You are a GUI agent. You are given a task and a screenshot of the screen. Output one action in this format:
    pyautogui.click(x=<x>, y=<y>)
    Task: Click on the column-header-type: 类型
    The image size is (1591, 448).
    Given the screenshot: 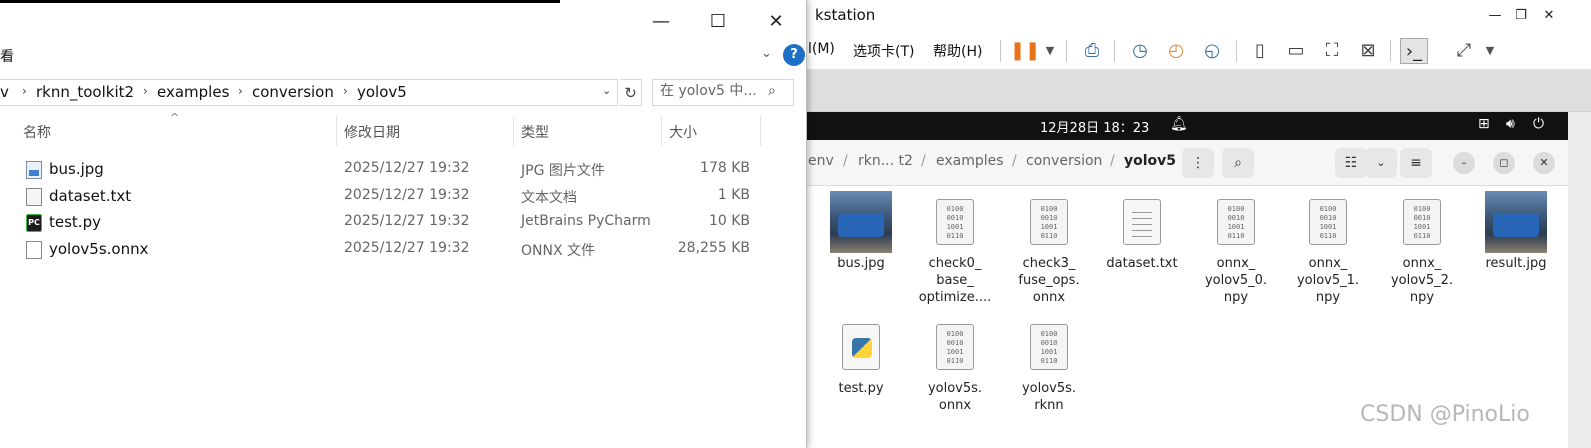 What is the action you would take?
    pyautogui.click(x=535, y=132)
    